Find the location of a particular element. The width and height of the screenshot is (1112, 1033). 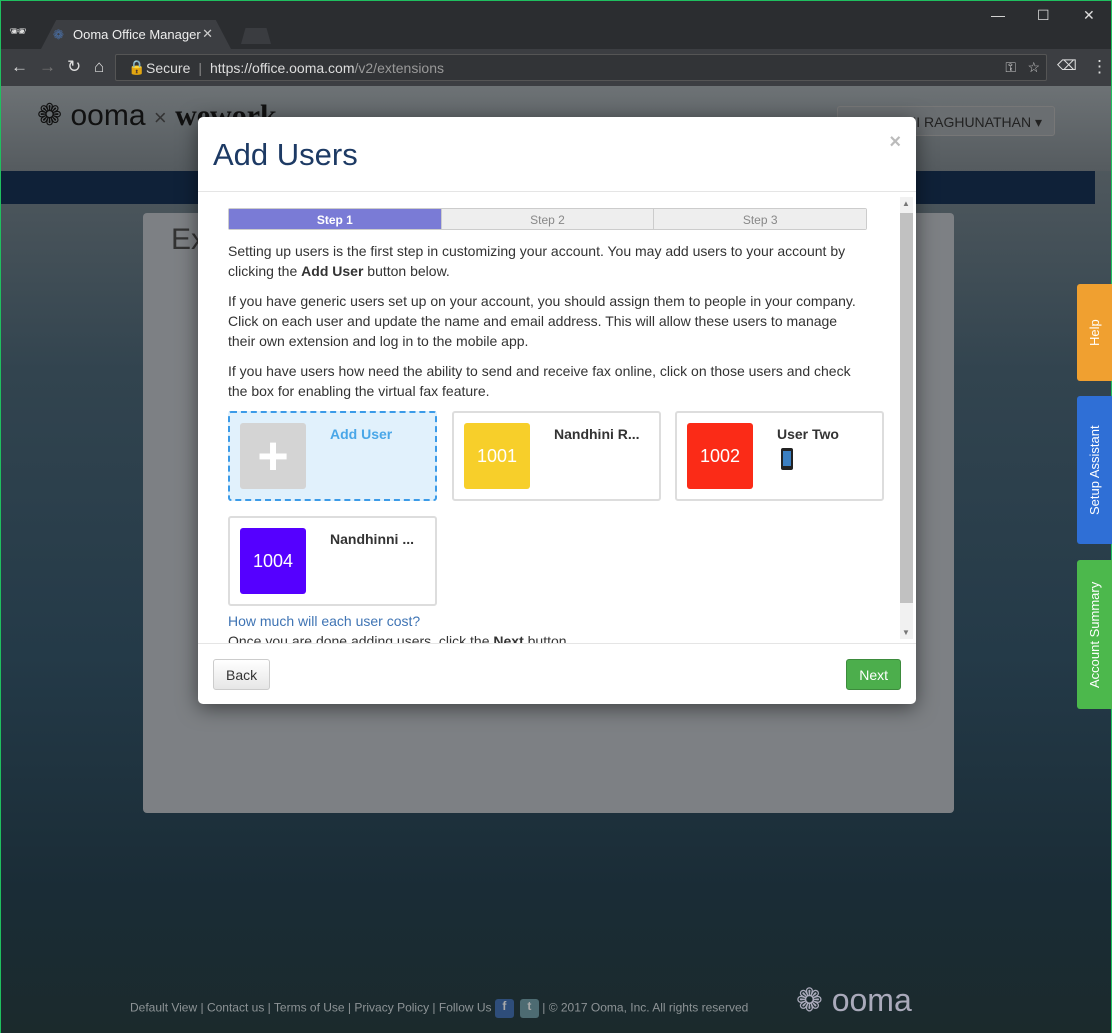

key-icon: ⚿ is located at coordinates (1010, 67).